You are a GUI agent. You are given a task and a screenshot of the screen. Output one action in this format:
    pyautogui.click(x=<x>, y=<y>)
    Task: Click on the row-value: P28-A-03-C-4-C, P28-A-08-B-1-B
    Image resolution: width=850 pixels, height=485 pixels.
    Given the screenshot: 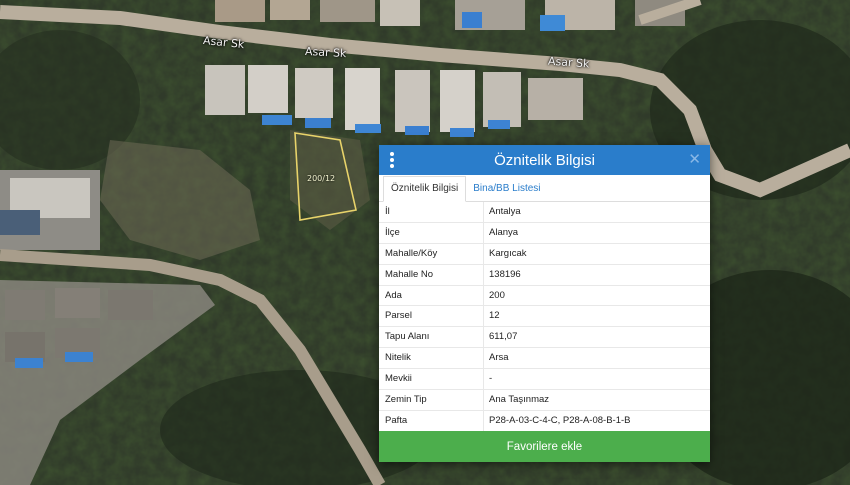 What is the action you would take?
    pyautogui.click(x=560, y=420)
    